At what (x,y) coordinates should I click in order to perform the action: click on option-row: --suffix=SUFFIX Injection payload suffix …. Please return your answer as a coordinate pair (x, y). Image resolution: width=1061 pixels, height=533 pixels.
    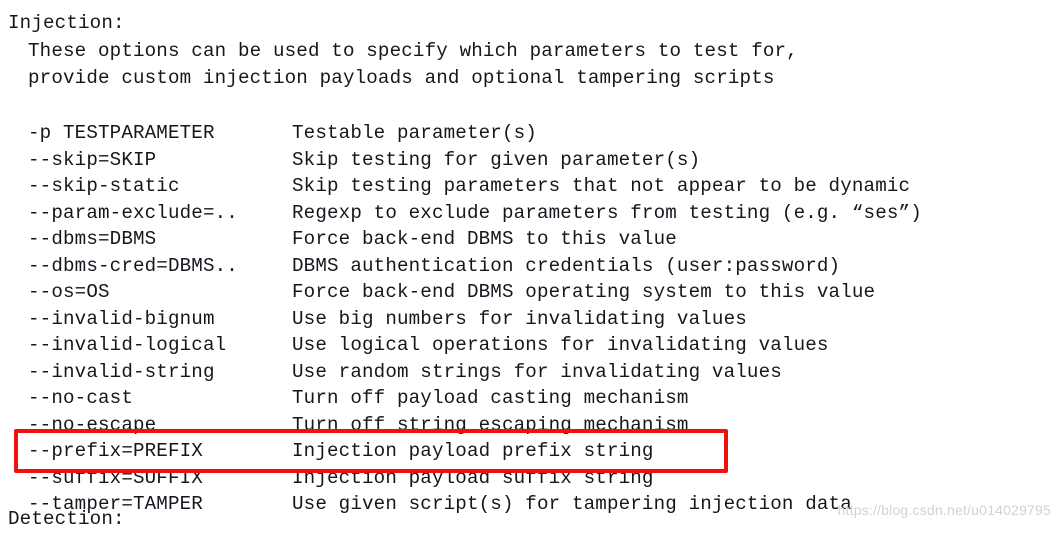
    Looking at the image, I should click on (530, 478).